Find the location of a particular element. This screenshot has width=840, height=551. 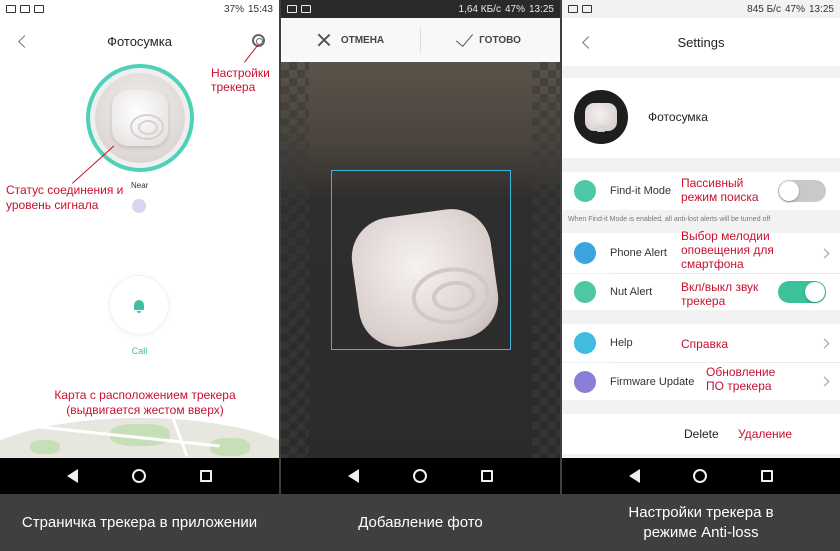

crop-toolbar: ОТМЕНА ГОТОВО is located at coordinates (420, 40).